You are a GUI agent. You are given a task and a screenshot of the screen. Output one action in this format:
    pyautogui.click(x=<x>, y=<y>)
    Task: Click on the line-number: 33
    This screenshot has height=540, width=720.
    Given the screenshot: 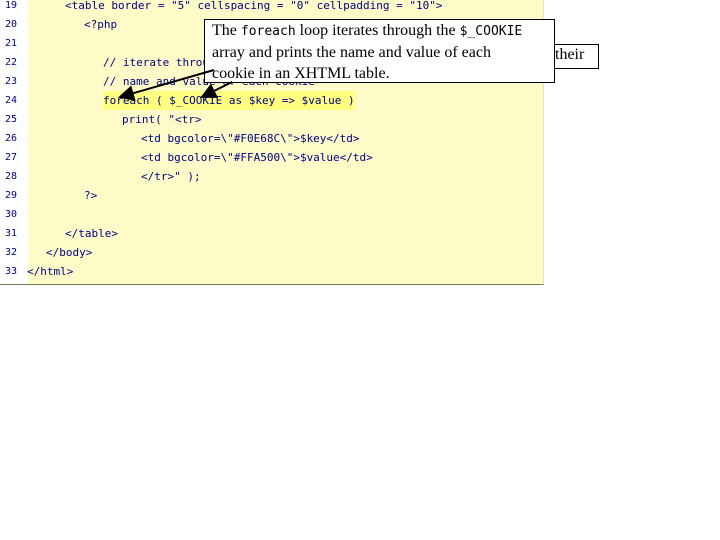 What is the action you would take?
    pyautogui.click(x=11, y=271)
    